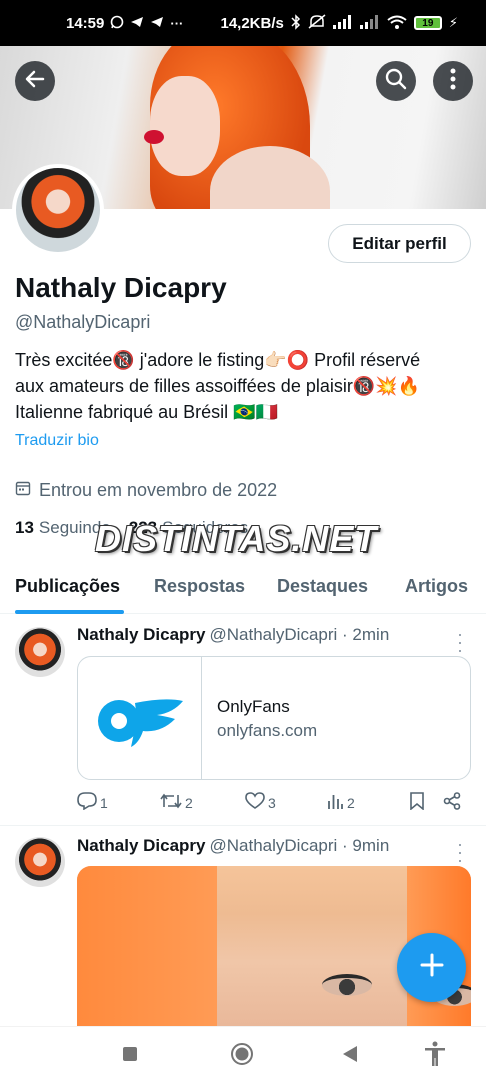 The image size is (486, 1080). What do you see at coordinates (255, 802) in the screenshot?
I see `heart-icon` at bounding box center [255, 802].